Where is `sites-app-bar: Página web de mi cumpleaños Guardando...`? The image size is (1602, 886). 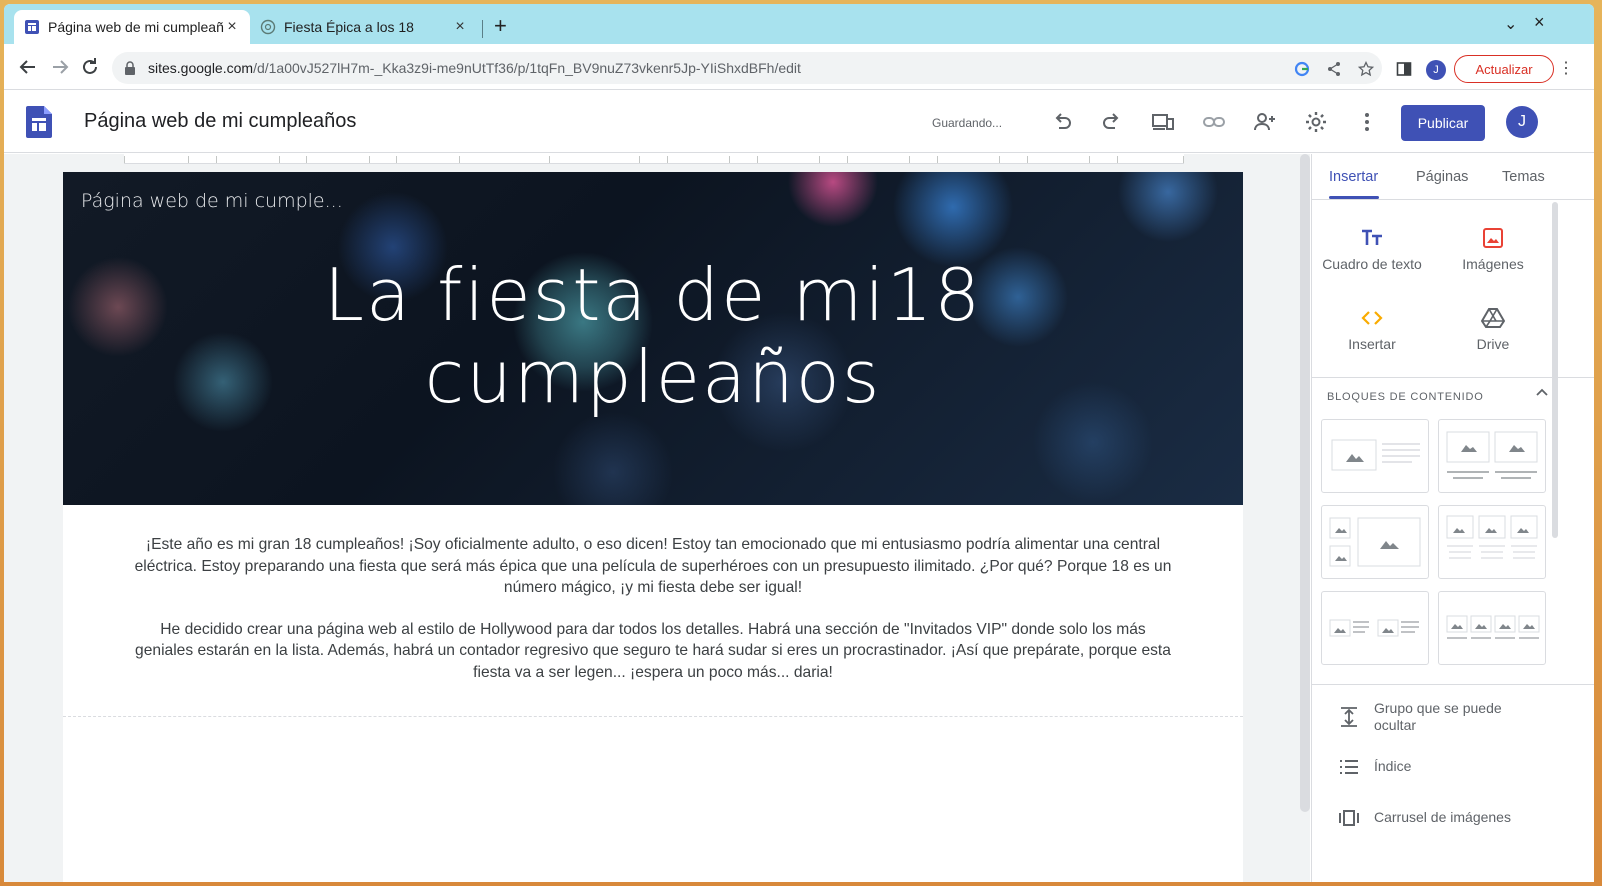
sites-app-bar: Página web de mi cumpleaños Guardando... is located at coordinates (799, 122).